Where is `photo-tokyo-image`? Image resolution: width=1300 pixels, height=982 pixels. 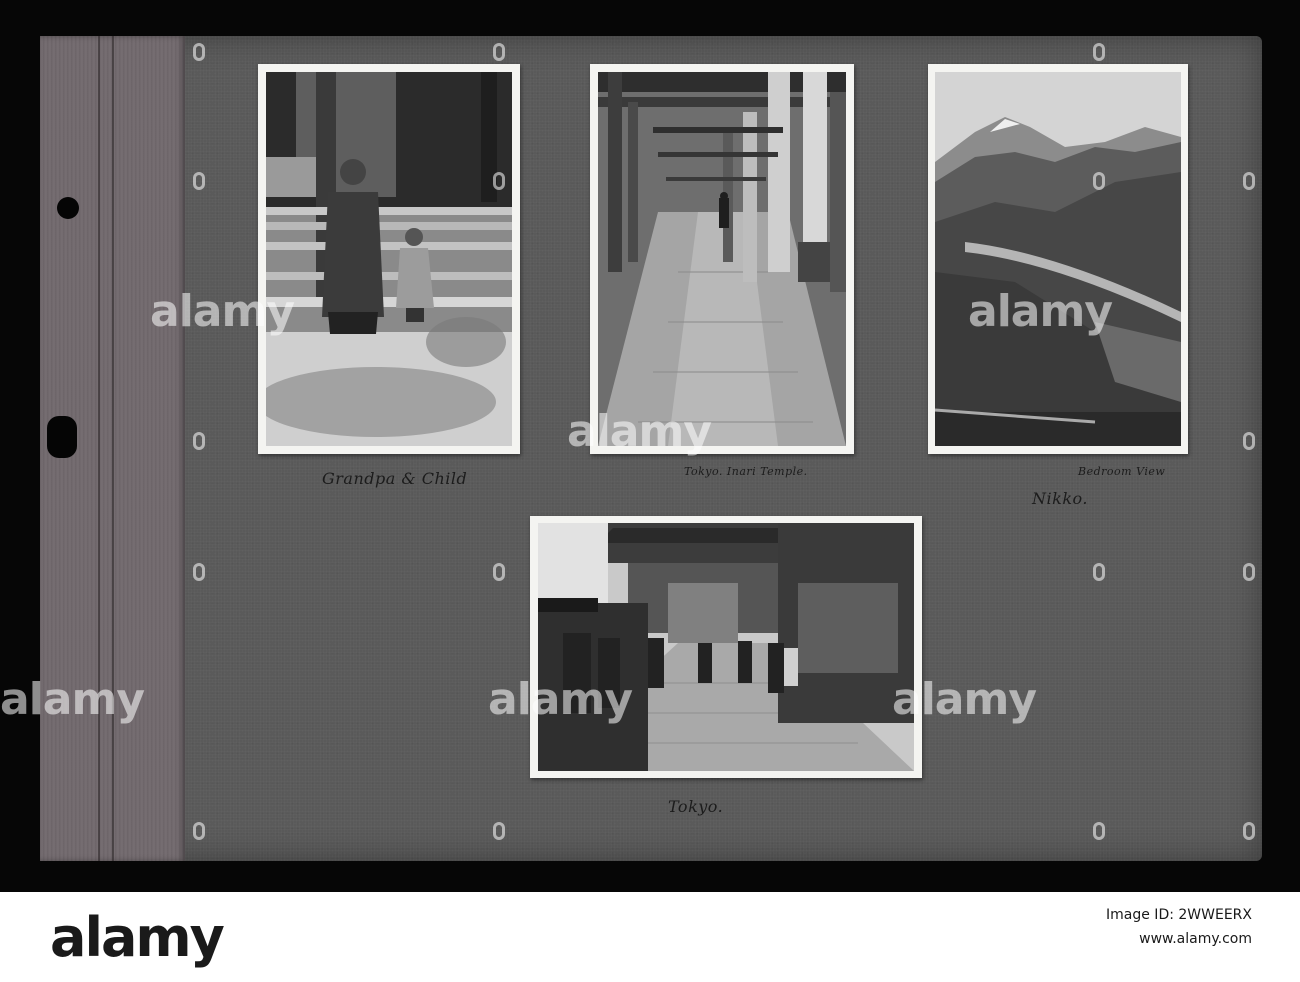
photo-tokyo-image is located at coordinates (726, 647).